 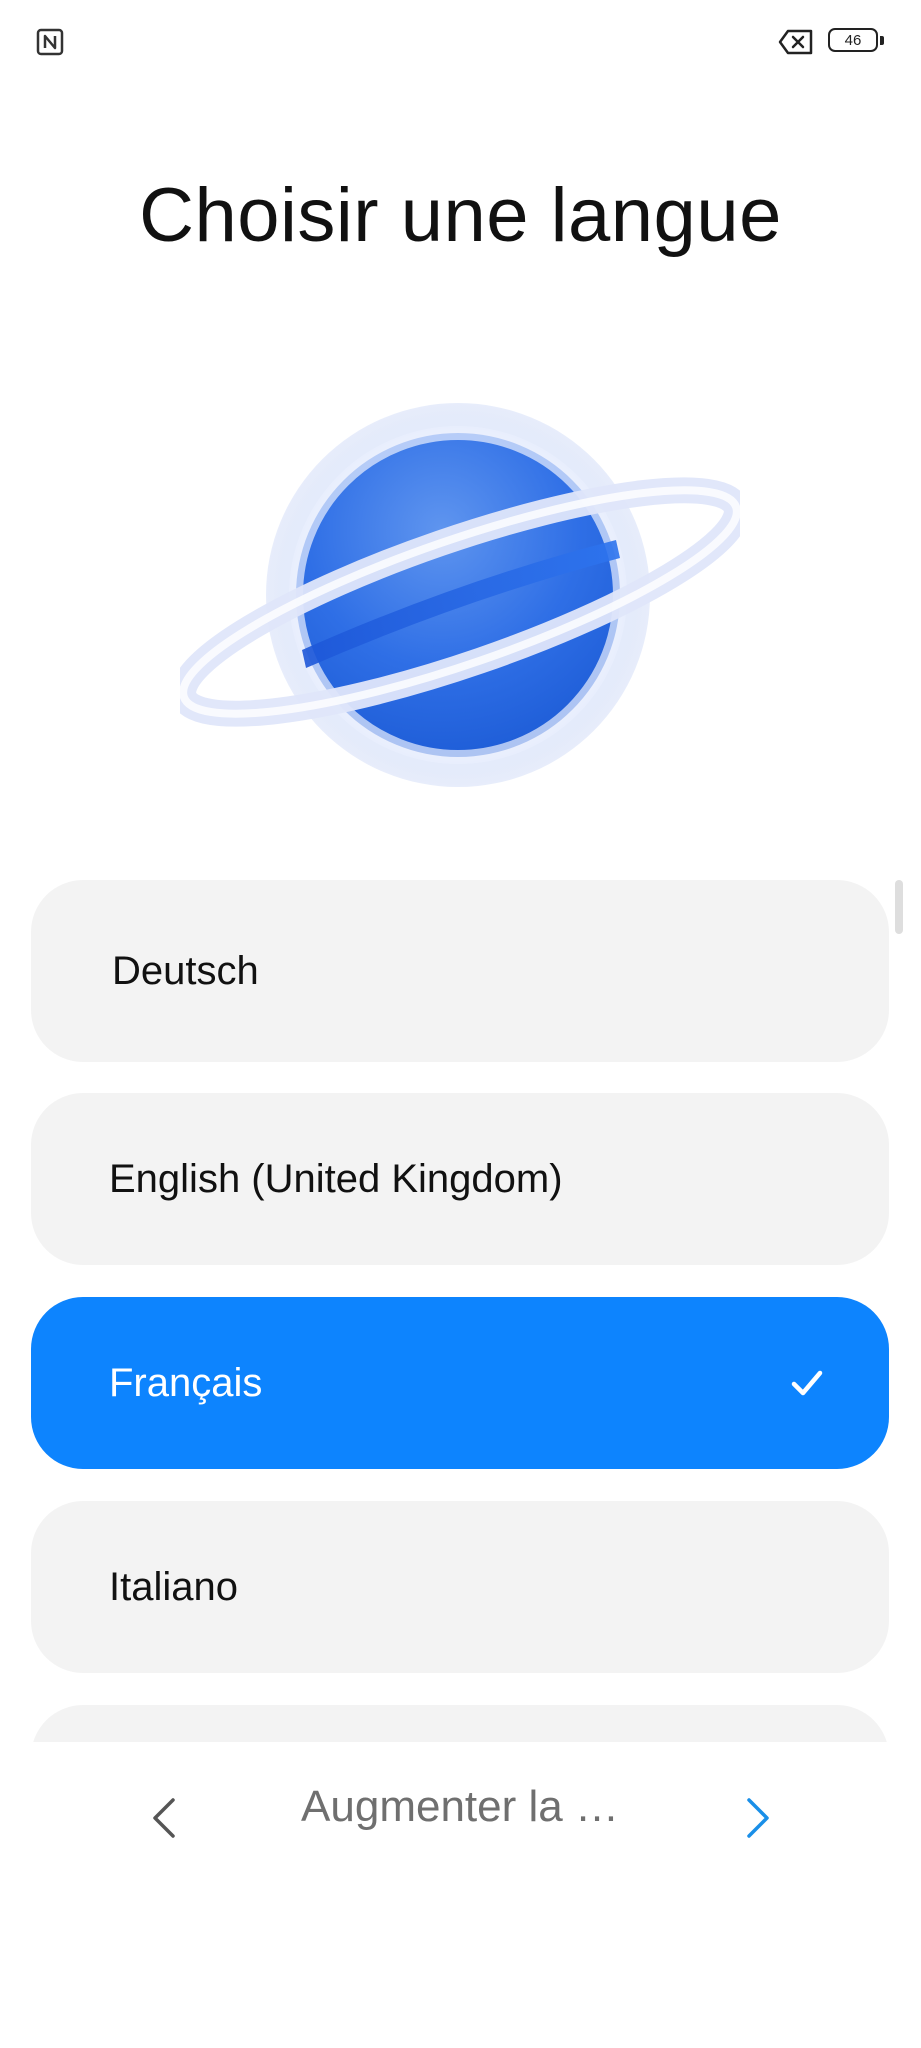 I want to click on nfc-icon, so click(x=50, y=42).